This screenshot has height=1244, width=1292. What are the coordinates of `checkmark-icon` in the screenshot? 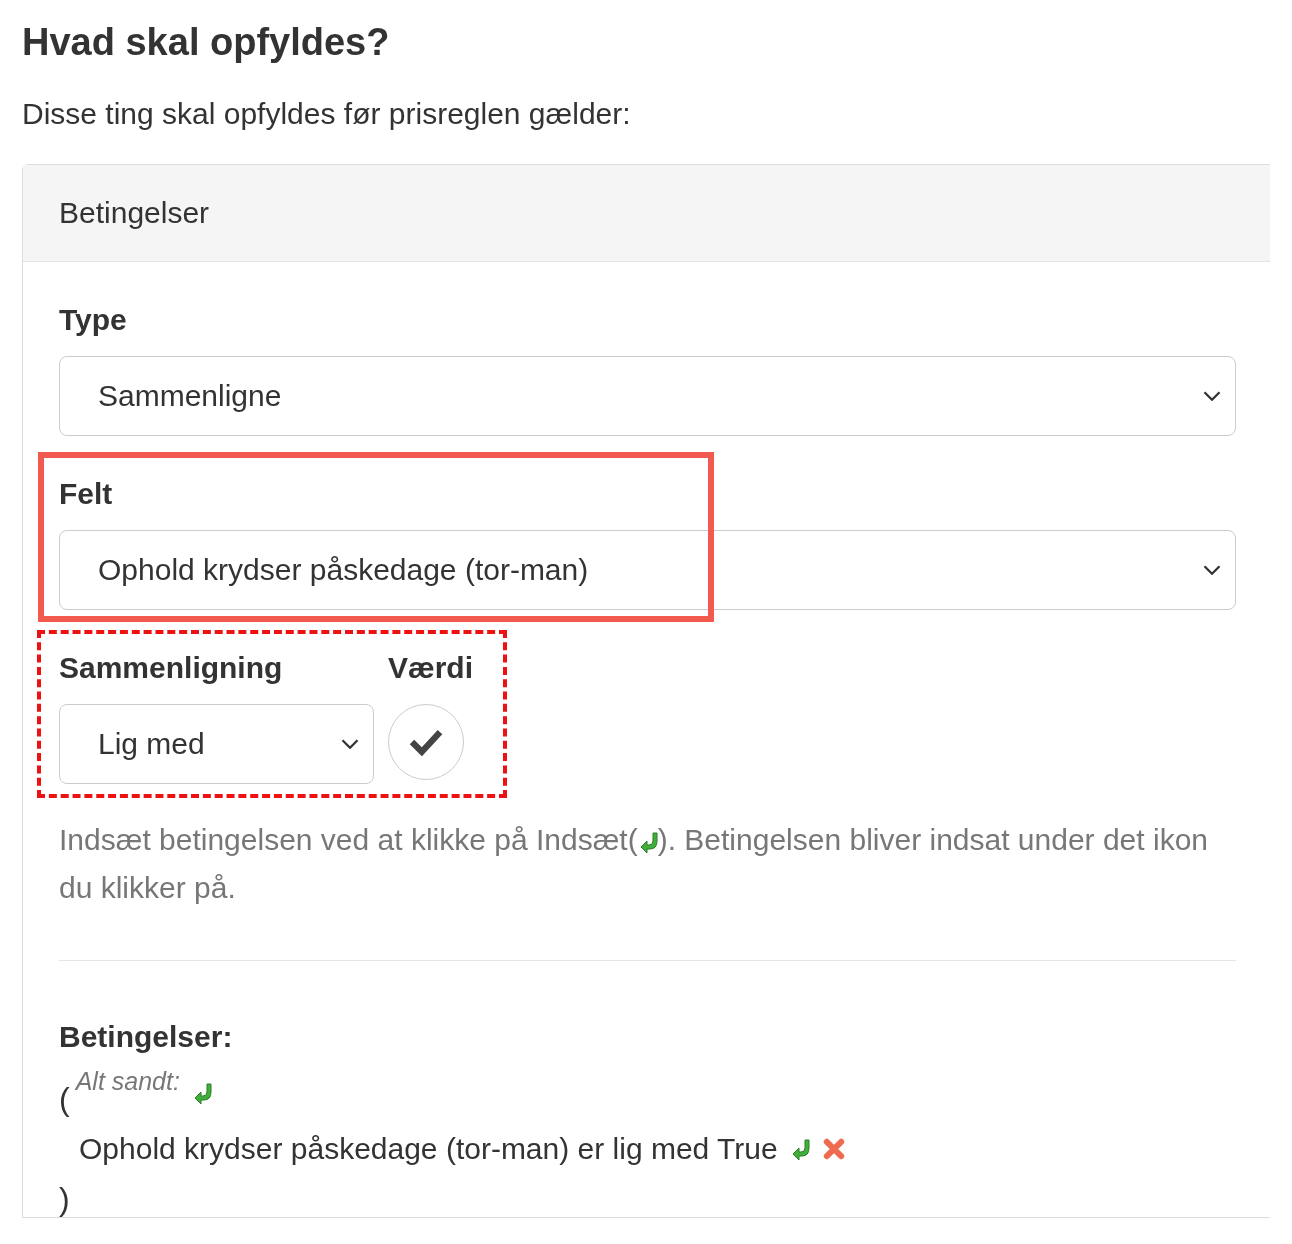 It's located at (426, 742).